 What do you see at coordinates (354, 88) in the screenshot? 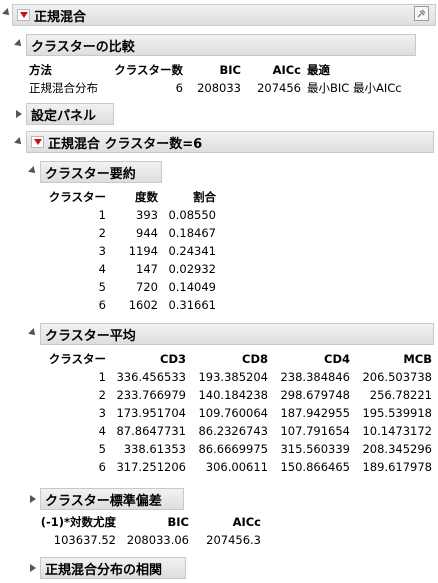
I see `cell: 最小BIC 最小AICc` at bounding box center [354, 88].